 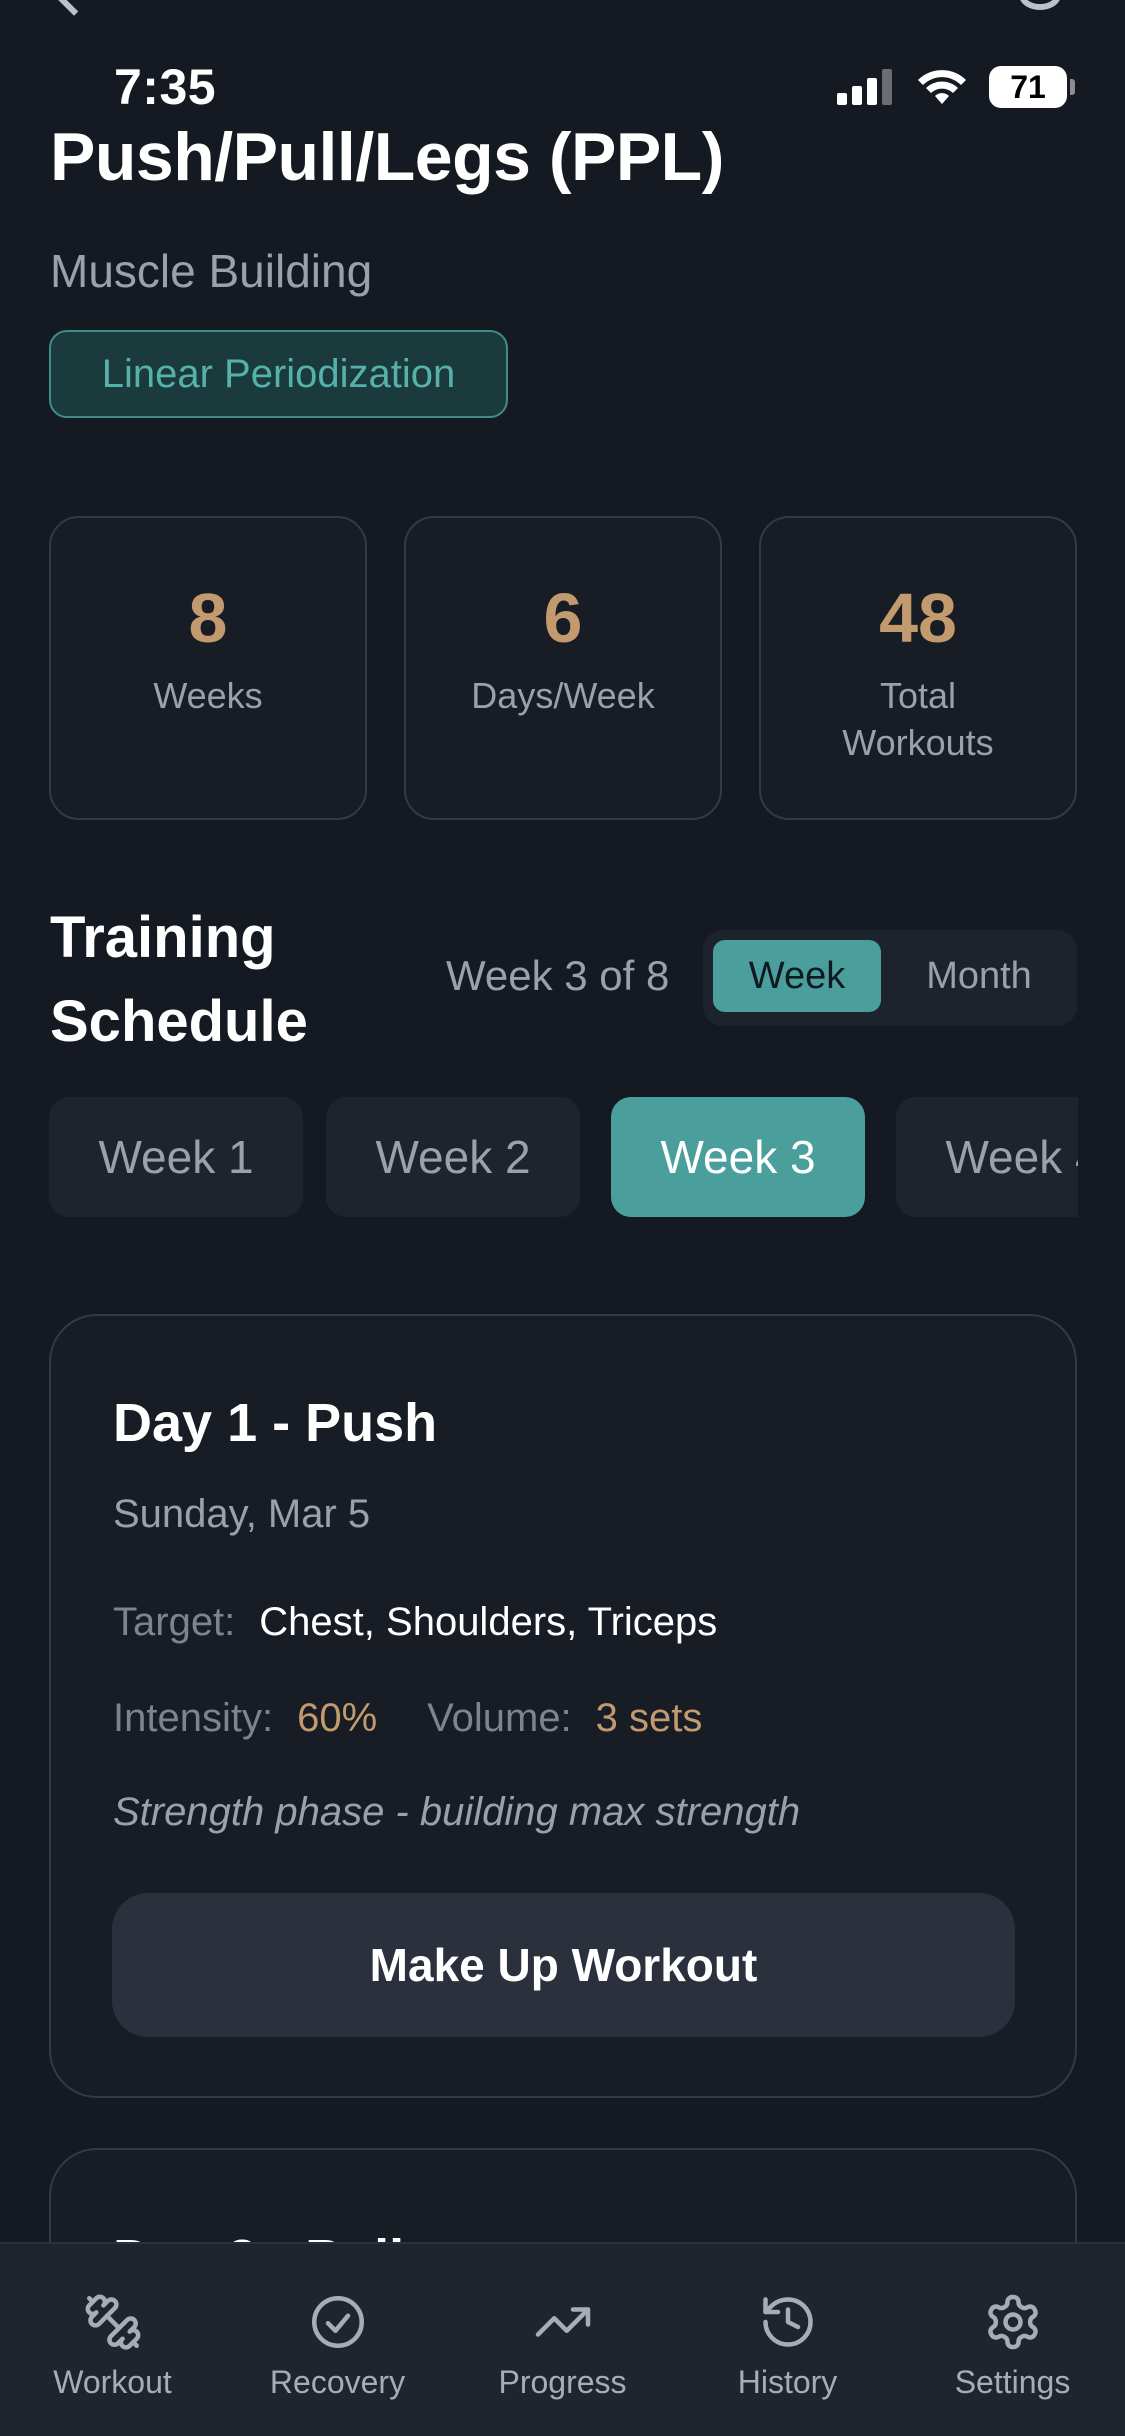 I want to click on stat-value: 48, so click(x=918, y=618).